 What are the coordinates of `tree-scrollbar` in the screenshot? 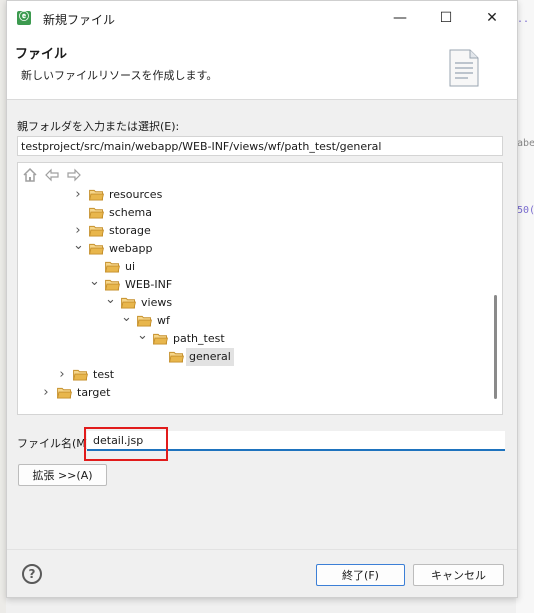 It's located at (495, 300).